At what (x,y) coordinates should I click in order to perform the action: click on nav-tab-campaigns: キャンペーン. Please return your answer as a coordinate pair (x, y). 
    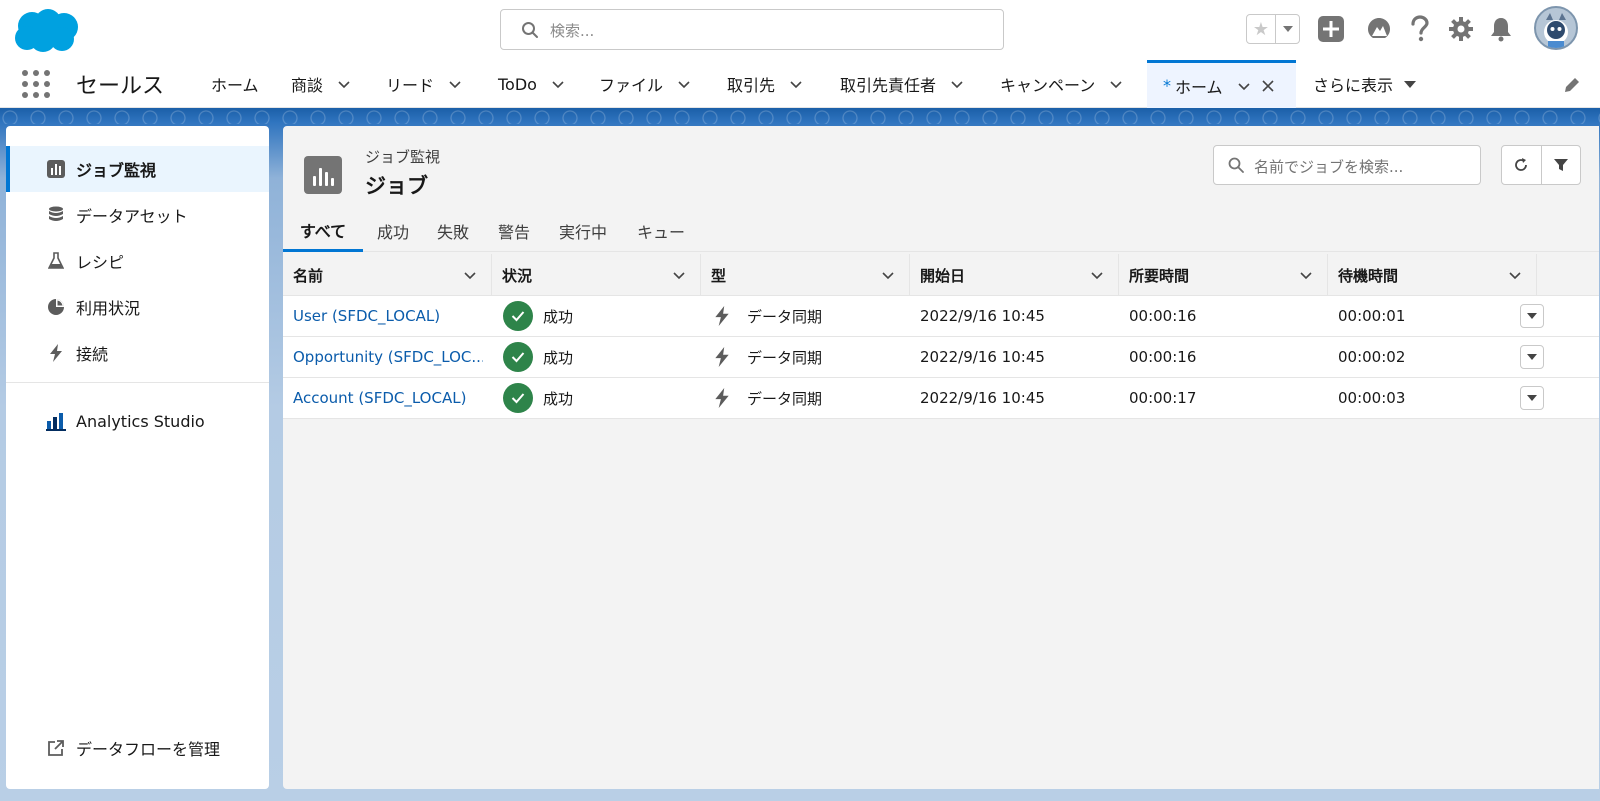
    Looking at the image, I should click on (1061, 84).